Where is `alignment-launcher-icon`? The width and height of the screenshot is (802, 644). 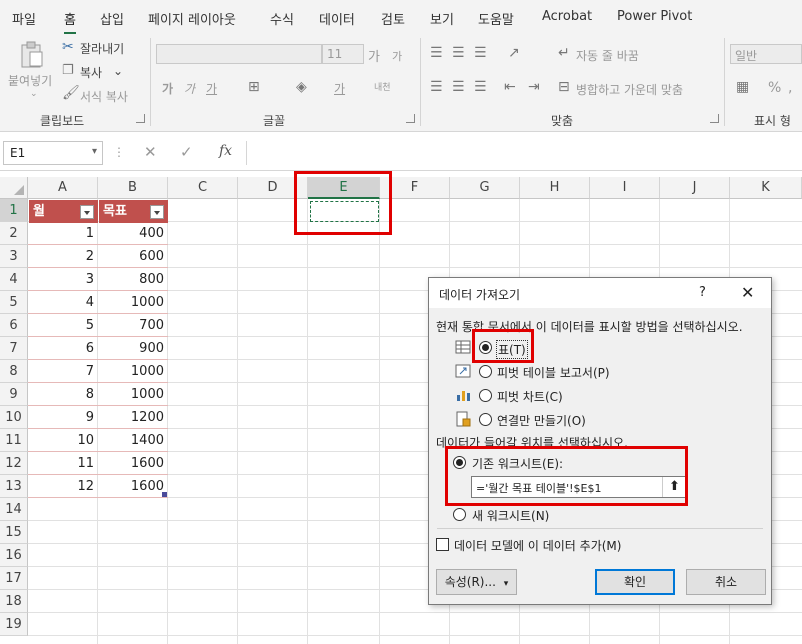
alignment-launcher-icon is located at coordinates (714, 118).